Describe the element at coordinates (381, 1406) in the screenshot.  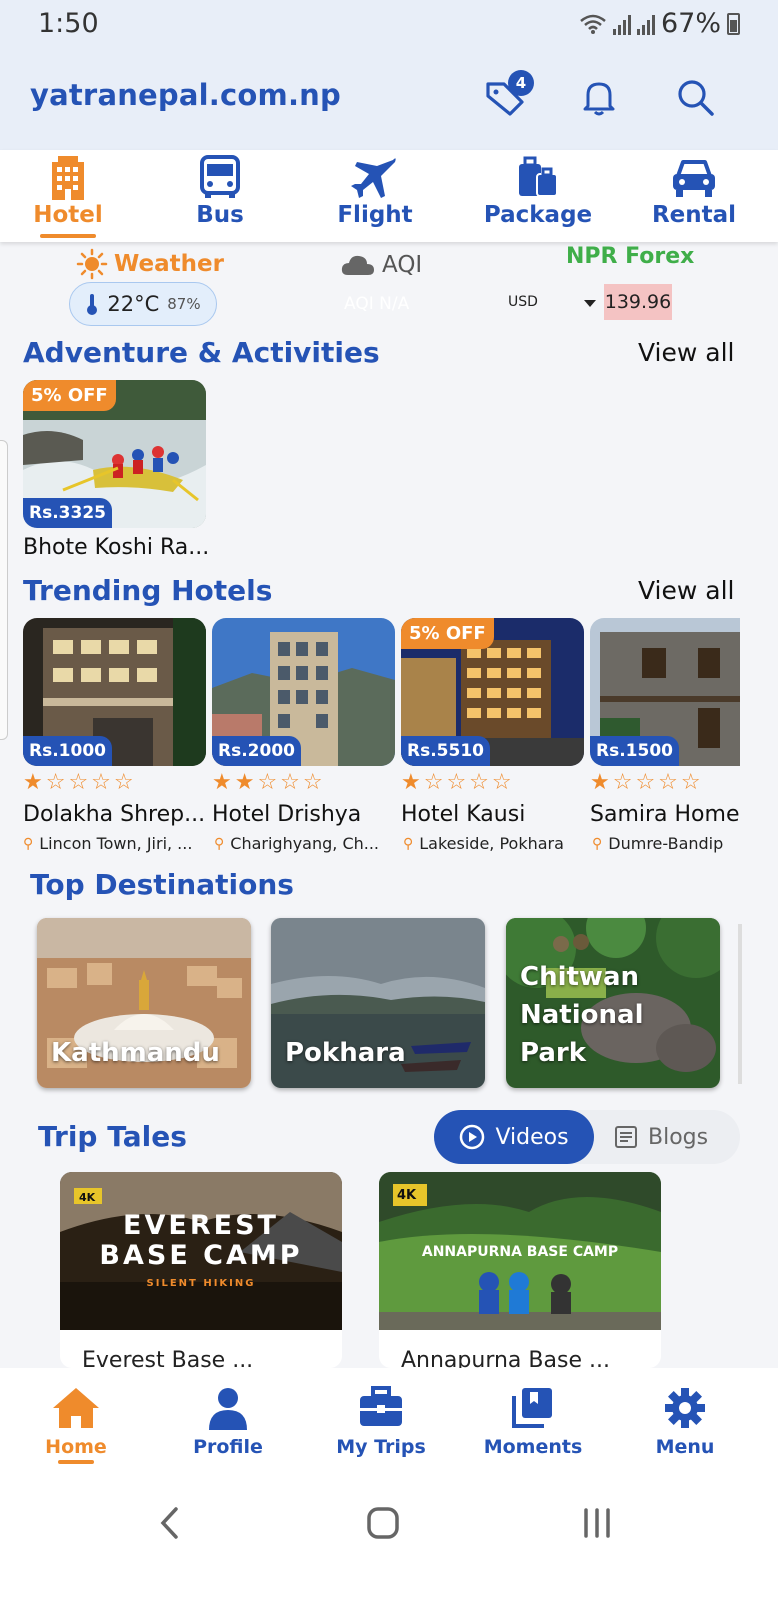
I see `briefcase-icon` at that location.